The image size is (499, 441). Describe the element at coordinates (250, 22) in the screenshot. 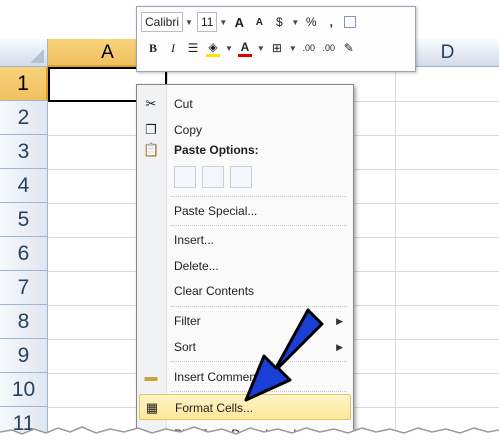

I see `mini-toolbar-row-1: Calibri ▼ 11 ▼ A A $ ▼ % ,` at that location.